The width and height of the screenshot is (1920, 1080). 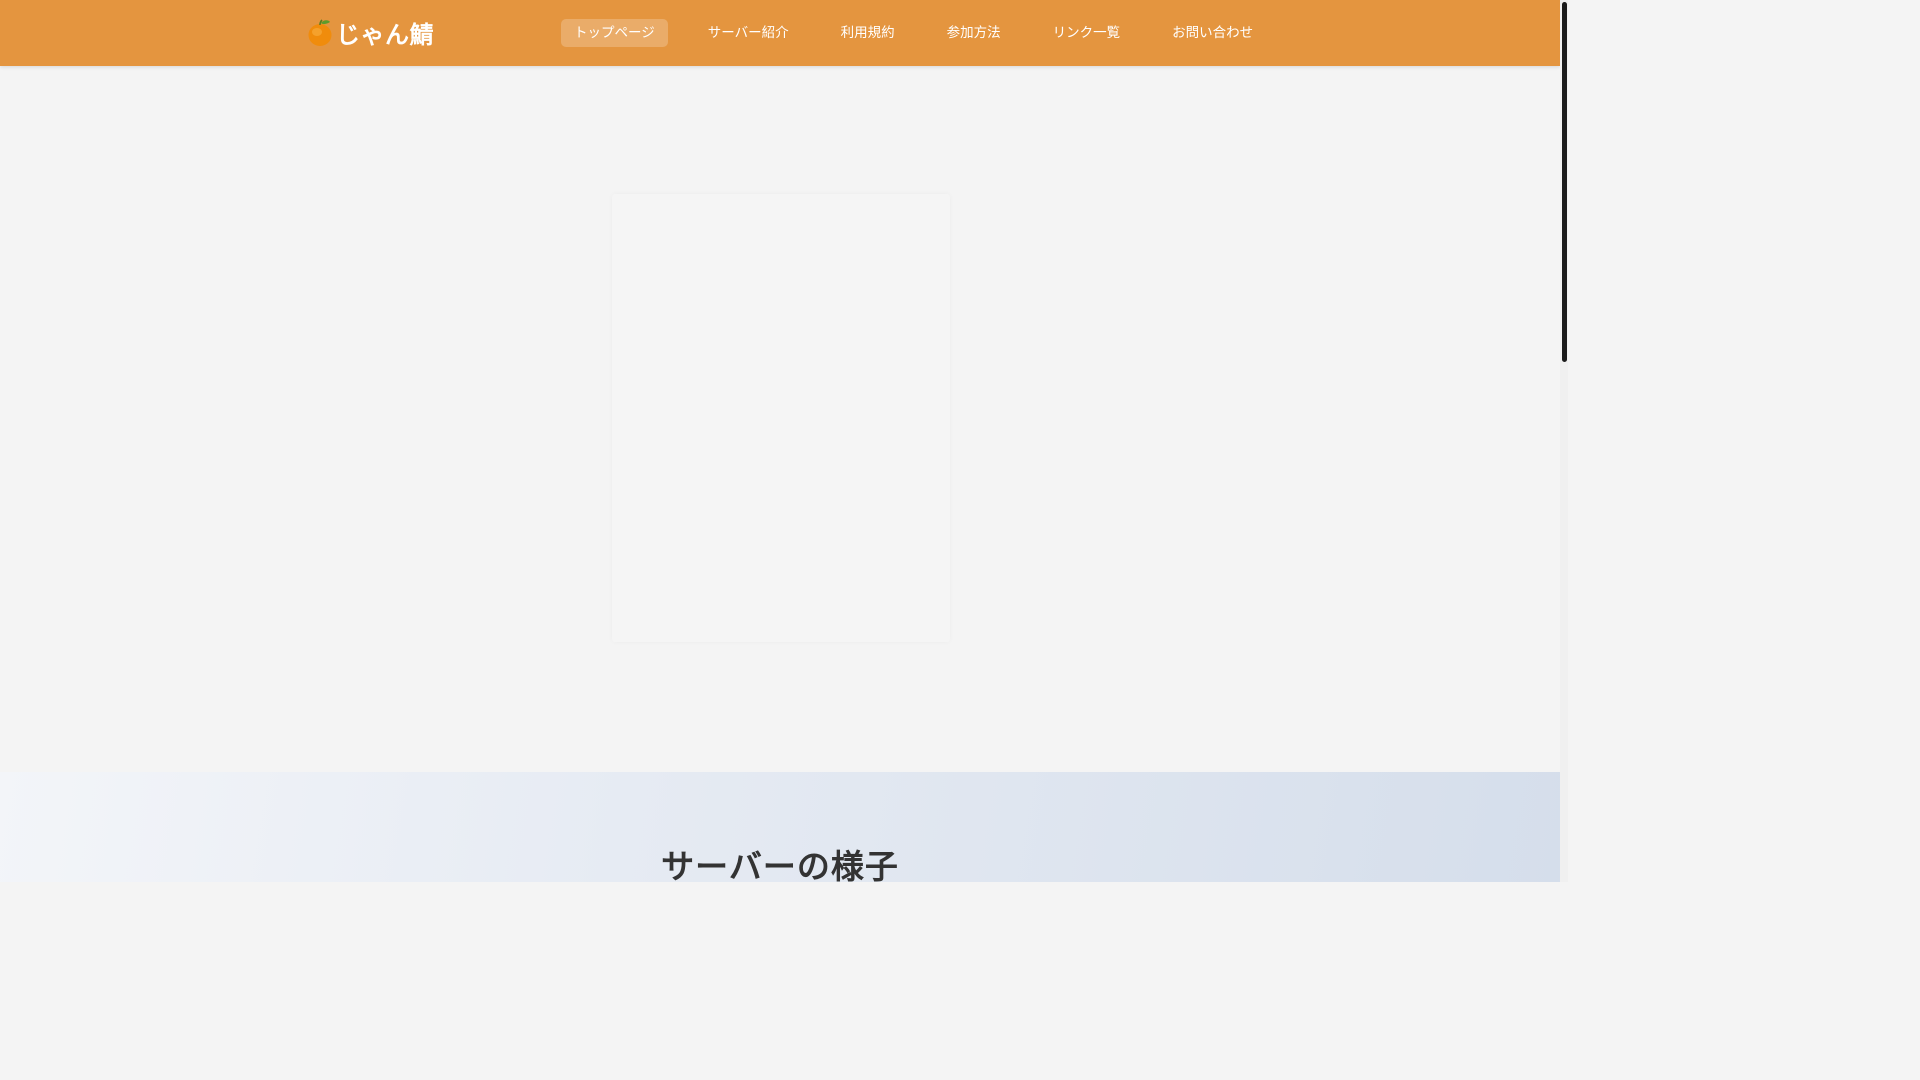 What do you see at coordinates (780, 864) in the screenshot?
I see `section-title: サーバーの様子` at bounding box center [780, 864].